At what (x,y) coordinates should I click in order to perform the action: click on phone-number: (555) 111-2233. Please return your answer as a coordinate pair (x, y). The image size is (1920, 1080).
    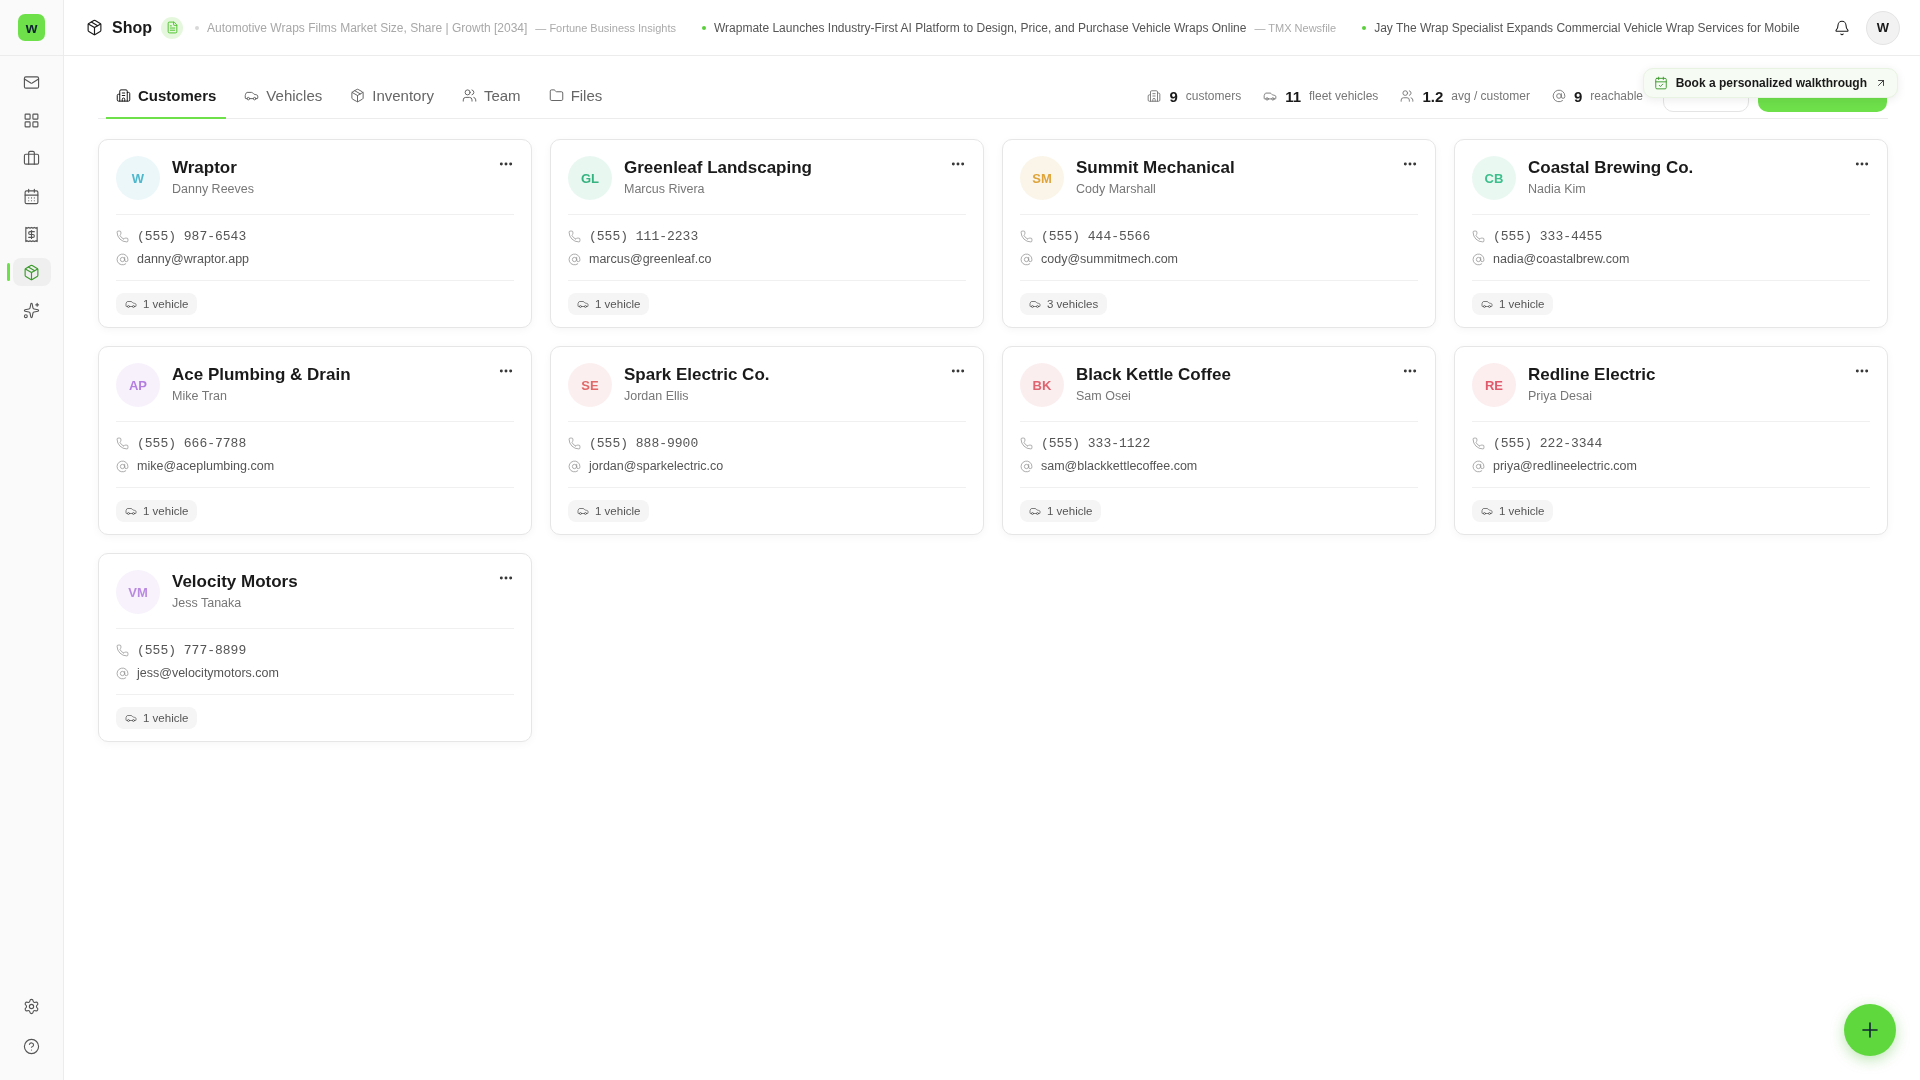
    Looking at the image, I should click on (644, 236).